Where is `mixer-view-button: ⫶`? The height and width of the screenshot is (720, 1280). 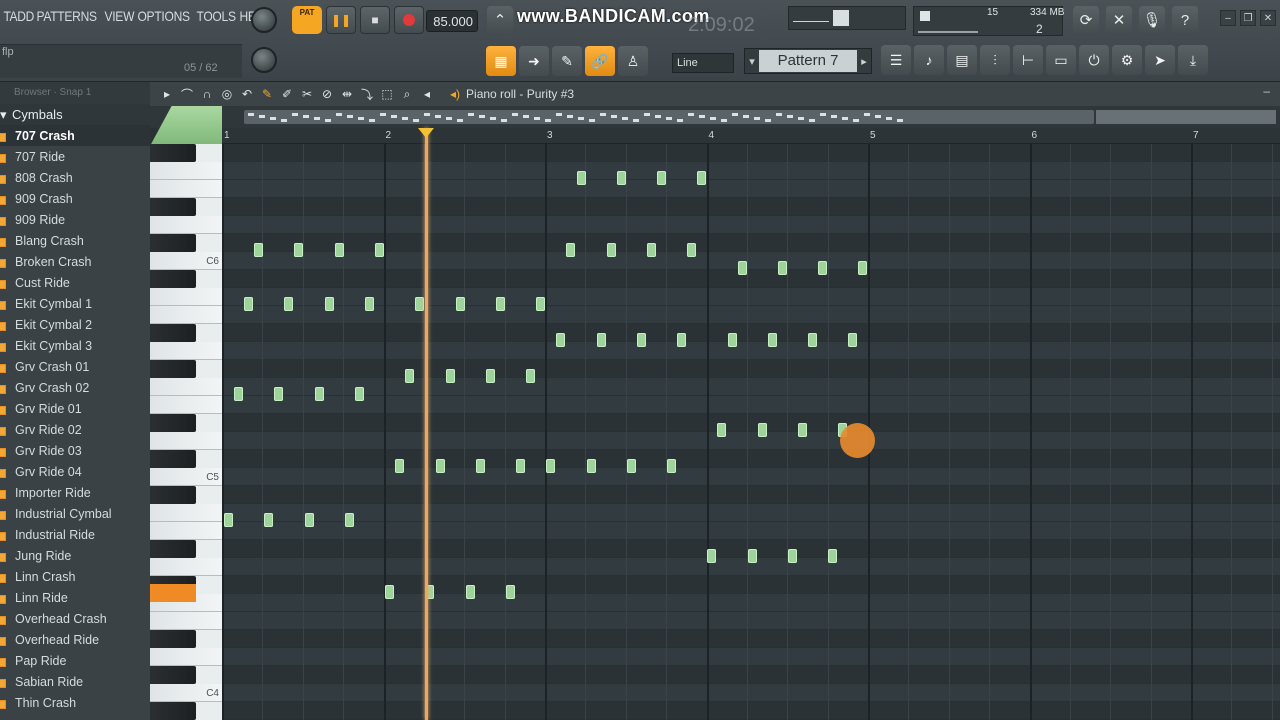
mixer-view-button: ⫶ is located at coordinates (995, 60).